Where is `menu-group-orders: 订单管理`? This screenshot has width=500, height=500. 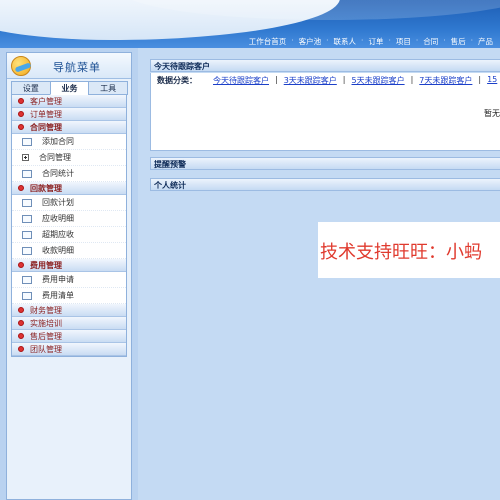 menu-group-orders: 订单管理 is located at coordinates (69, 114).